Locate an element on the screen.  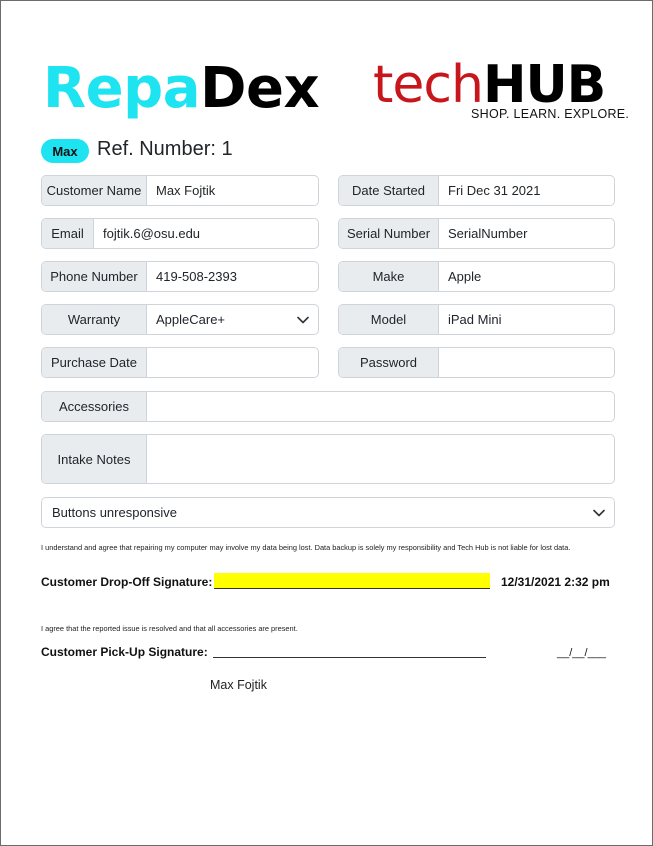
serial-number-group: Serial Number SerialNumber is located at coordinates (476, 233).